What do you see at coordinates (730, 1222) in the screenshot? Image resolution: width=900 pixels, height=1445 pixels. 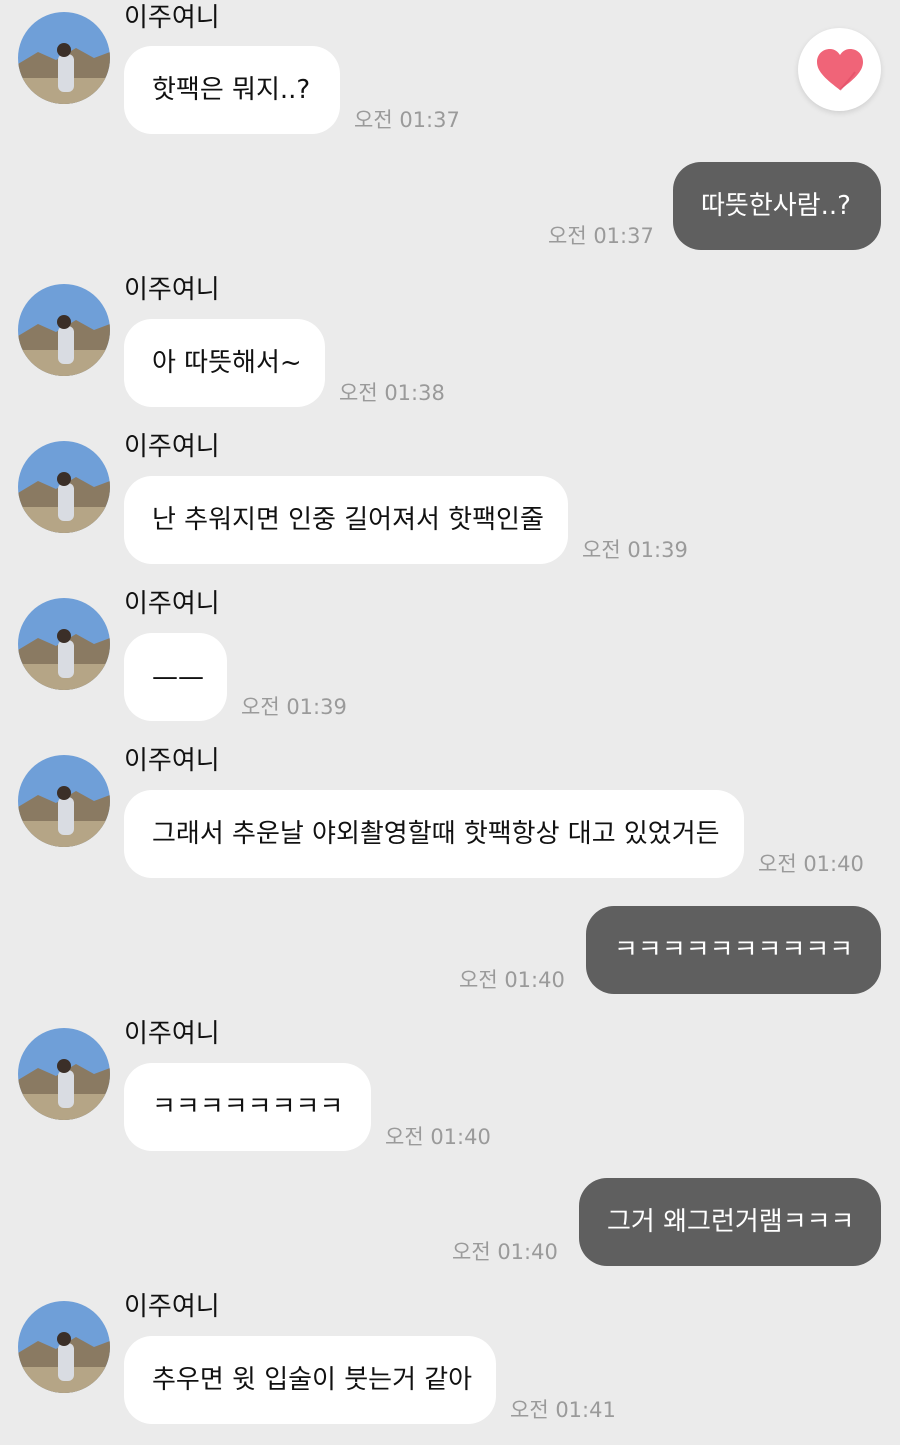 I see `message-bubble: 그거 왜그런거램ㅋㅋㅋ` at bounding box center [730, 1222].